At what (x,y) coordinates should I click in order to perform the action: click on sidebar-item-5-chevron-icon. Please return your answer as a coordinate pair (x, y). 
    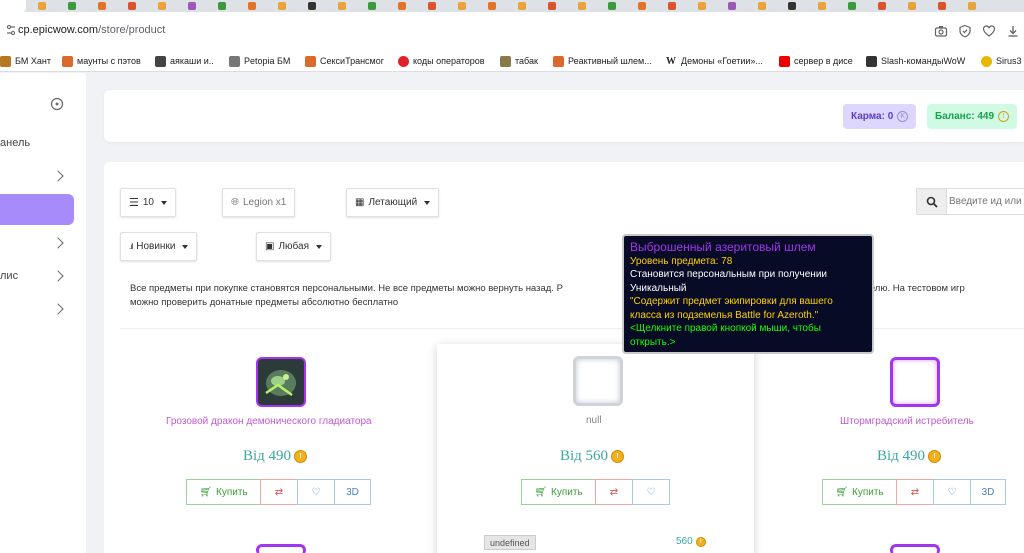
    Looking at the image, I should click on (58, 309).